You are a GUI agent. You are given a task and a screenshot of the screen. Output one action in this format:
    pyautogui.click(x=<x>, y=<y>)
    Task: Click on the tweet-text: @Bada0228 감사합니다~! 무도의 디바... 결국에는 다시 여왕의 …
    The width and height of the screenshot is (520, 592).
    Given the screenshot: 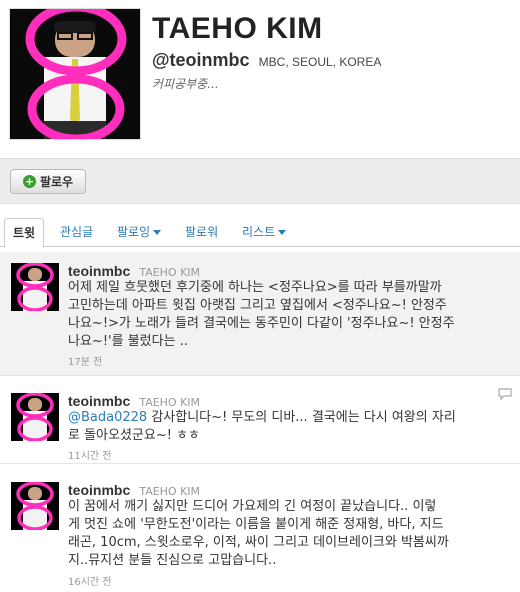 What is the action you would take?
    pyautogui.click(x=290, y=427)
    